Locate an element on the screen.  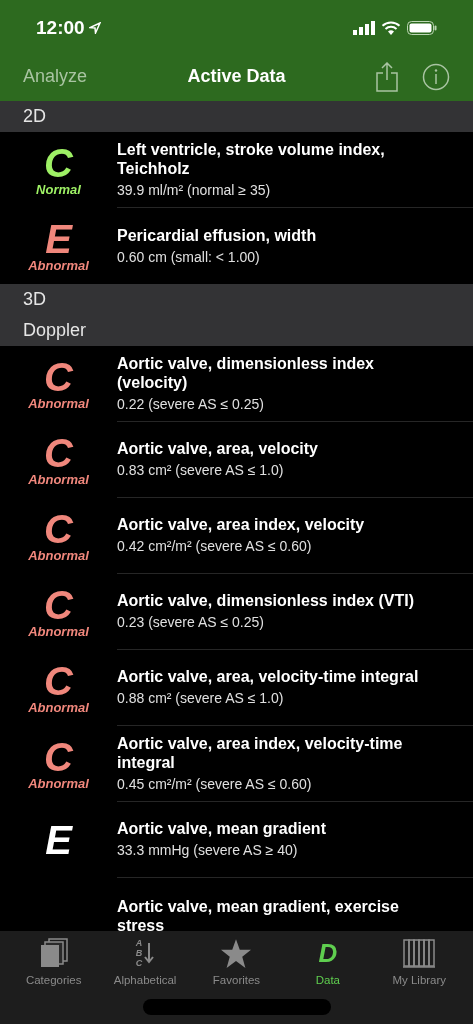
status-label: Normal is located at coordinates (58, 189).